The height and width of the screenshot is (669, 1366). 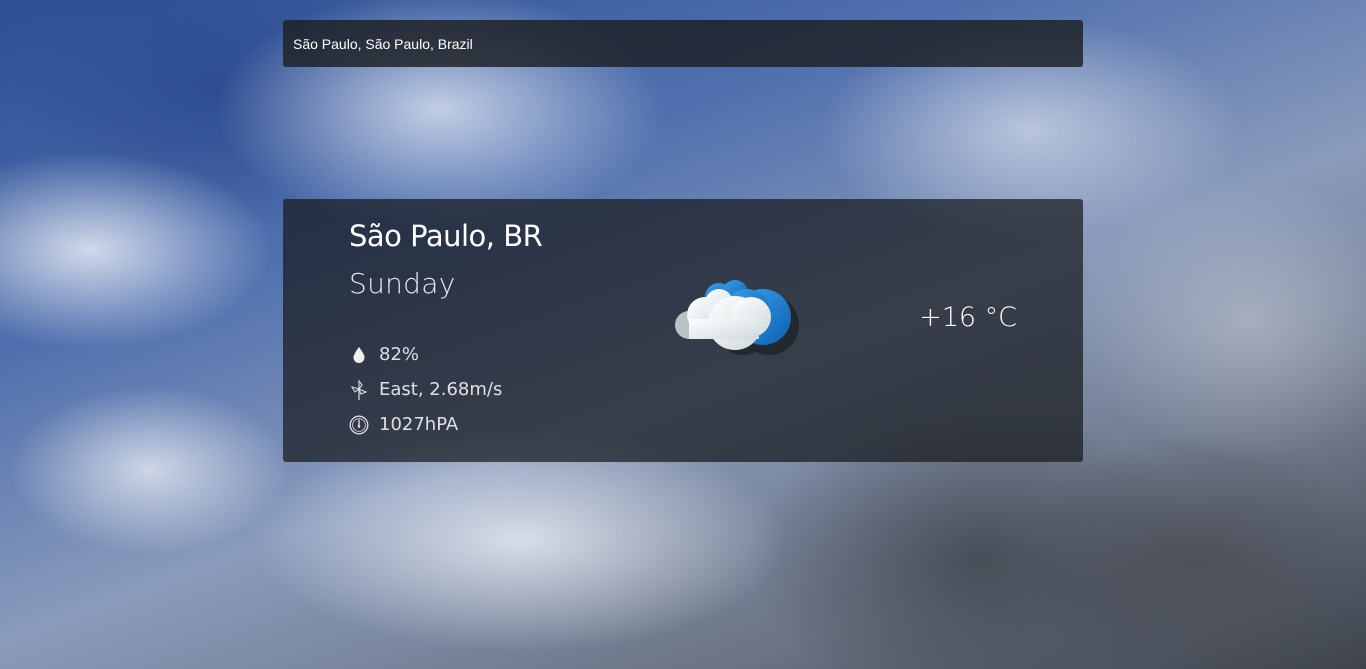 What do you see at coordinates (741, 324) in the screenshot?
I see `cloudy-icon` at bounding box center [741, 324].